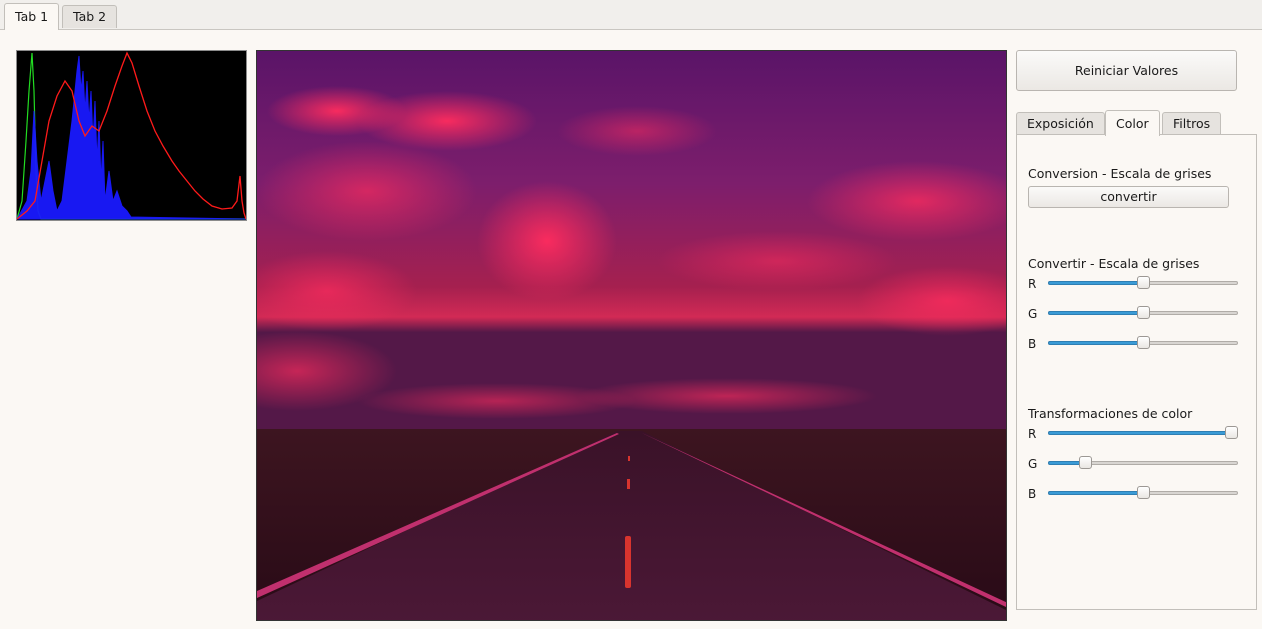  I want to click on convert-button: convertir, so click(1128, 197).